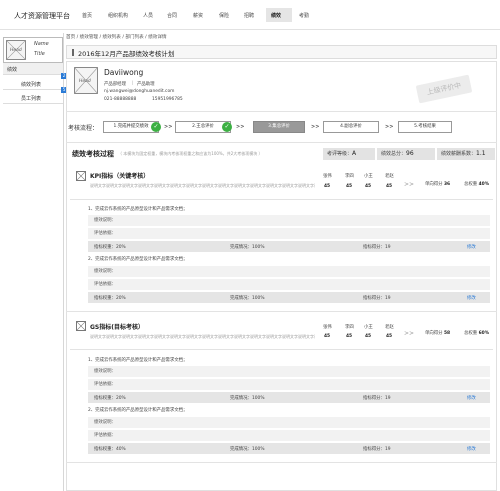 Image resolution: width=500 pixels, height=491 pixels. I want to click on employee-avatar: Head, so click(86, 80).